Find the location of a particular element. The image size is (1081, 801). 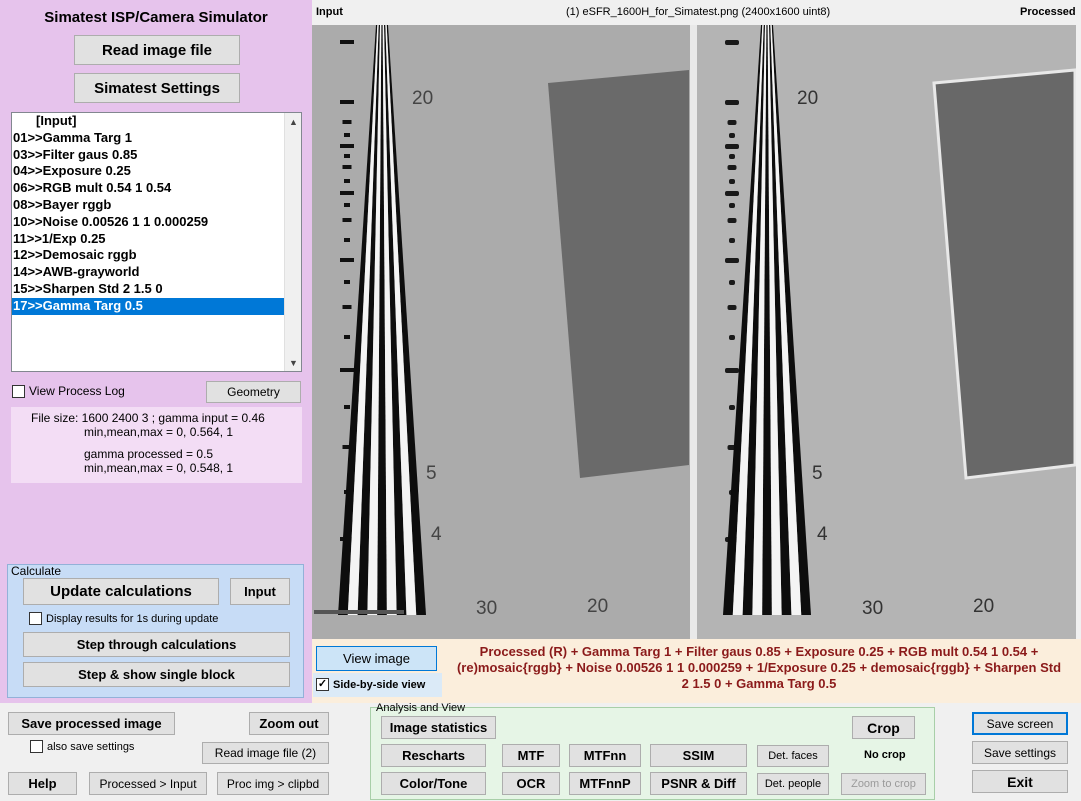

read-image-button: Read image file is located at coordinates (157, 50).